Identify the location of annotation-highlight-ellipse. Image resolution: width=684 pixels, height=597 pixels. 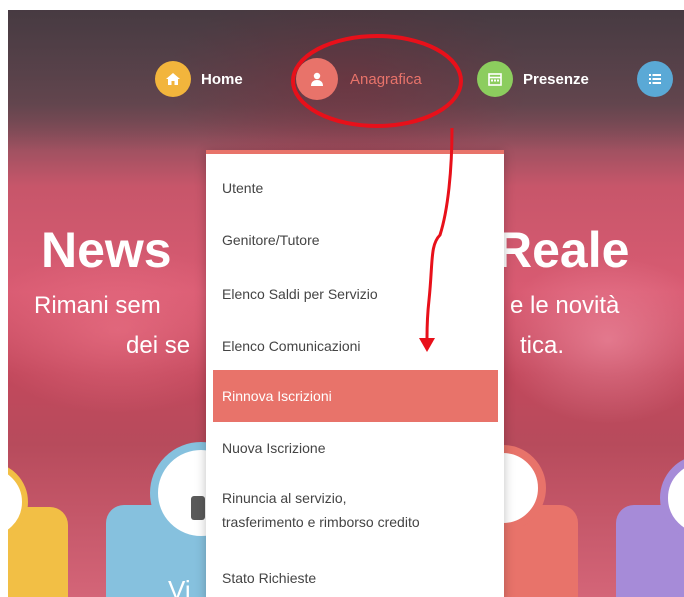
(377, 81).